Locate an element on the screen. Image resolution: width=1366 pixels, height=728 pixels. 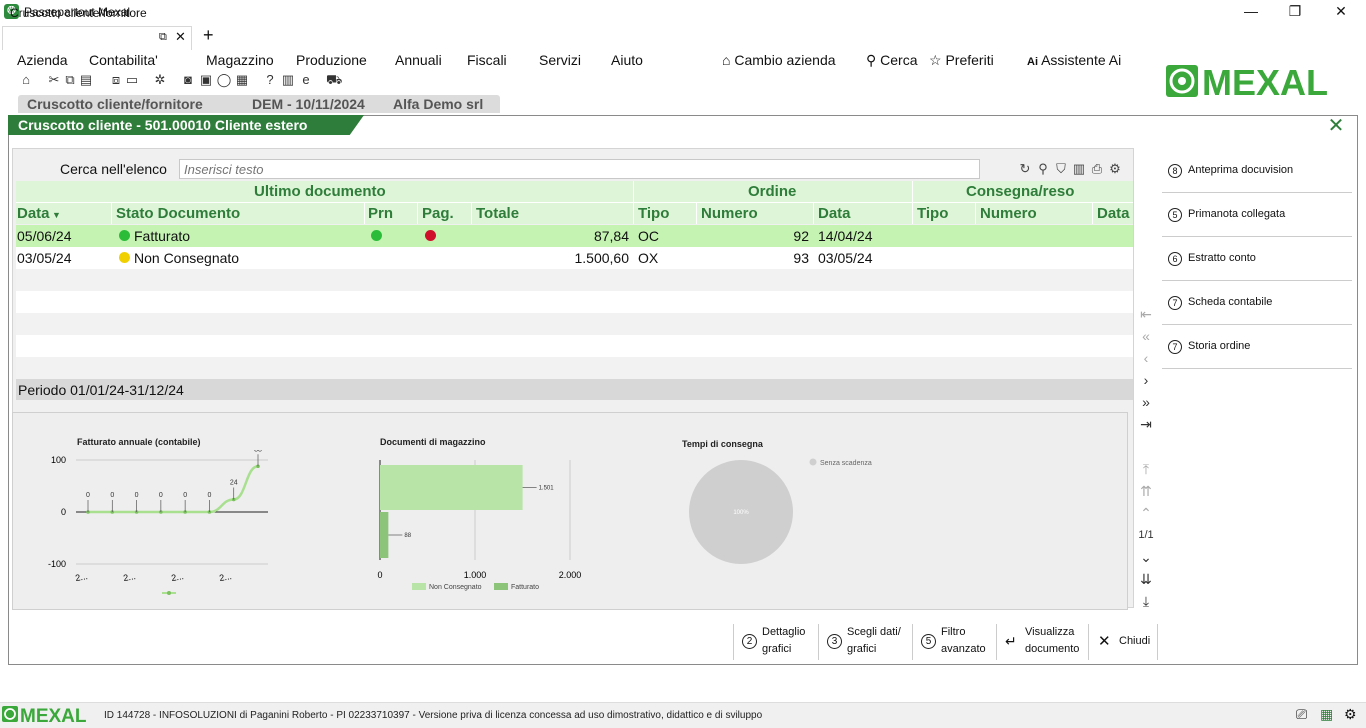
first-page-icon: ⇤ is located at coordinates (1146, 314).